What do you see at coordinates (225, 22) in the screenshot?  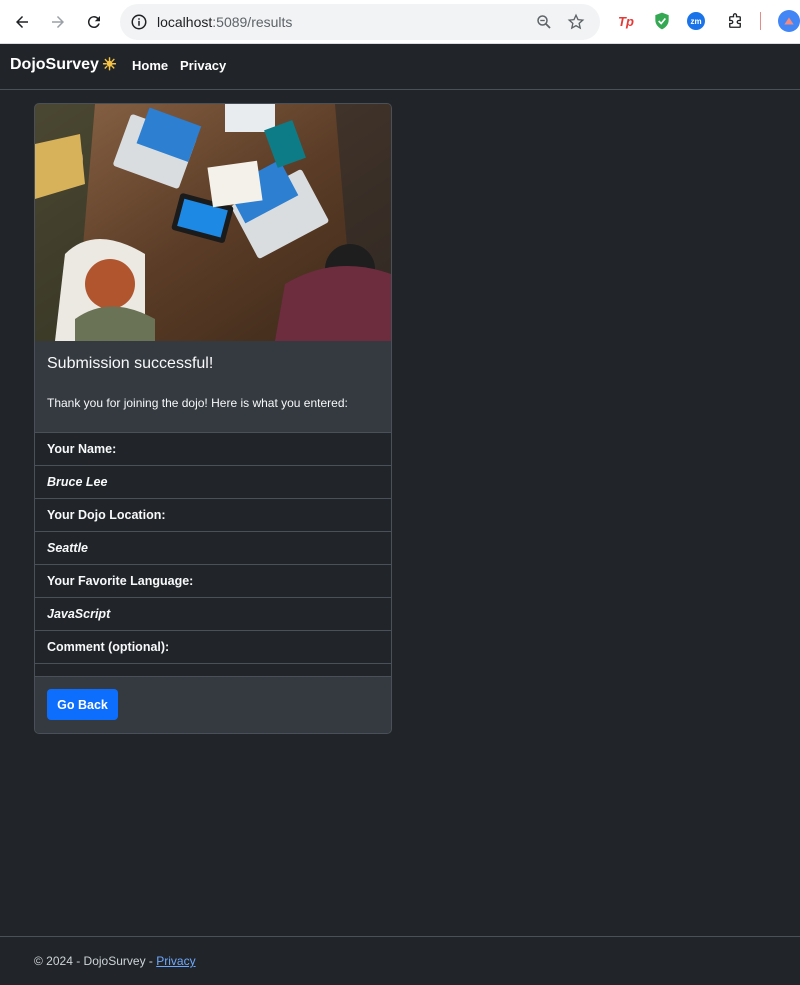 I see `url-text: localhost:5089/results` at bounding box center [225, 22].